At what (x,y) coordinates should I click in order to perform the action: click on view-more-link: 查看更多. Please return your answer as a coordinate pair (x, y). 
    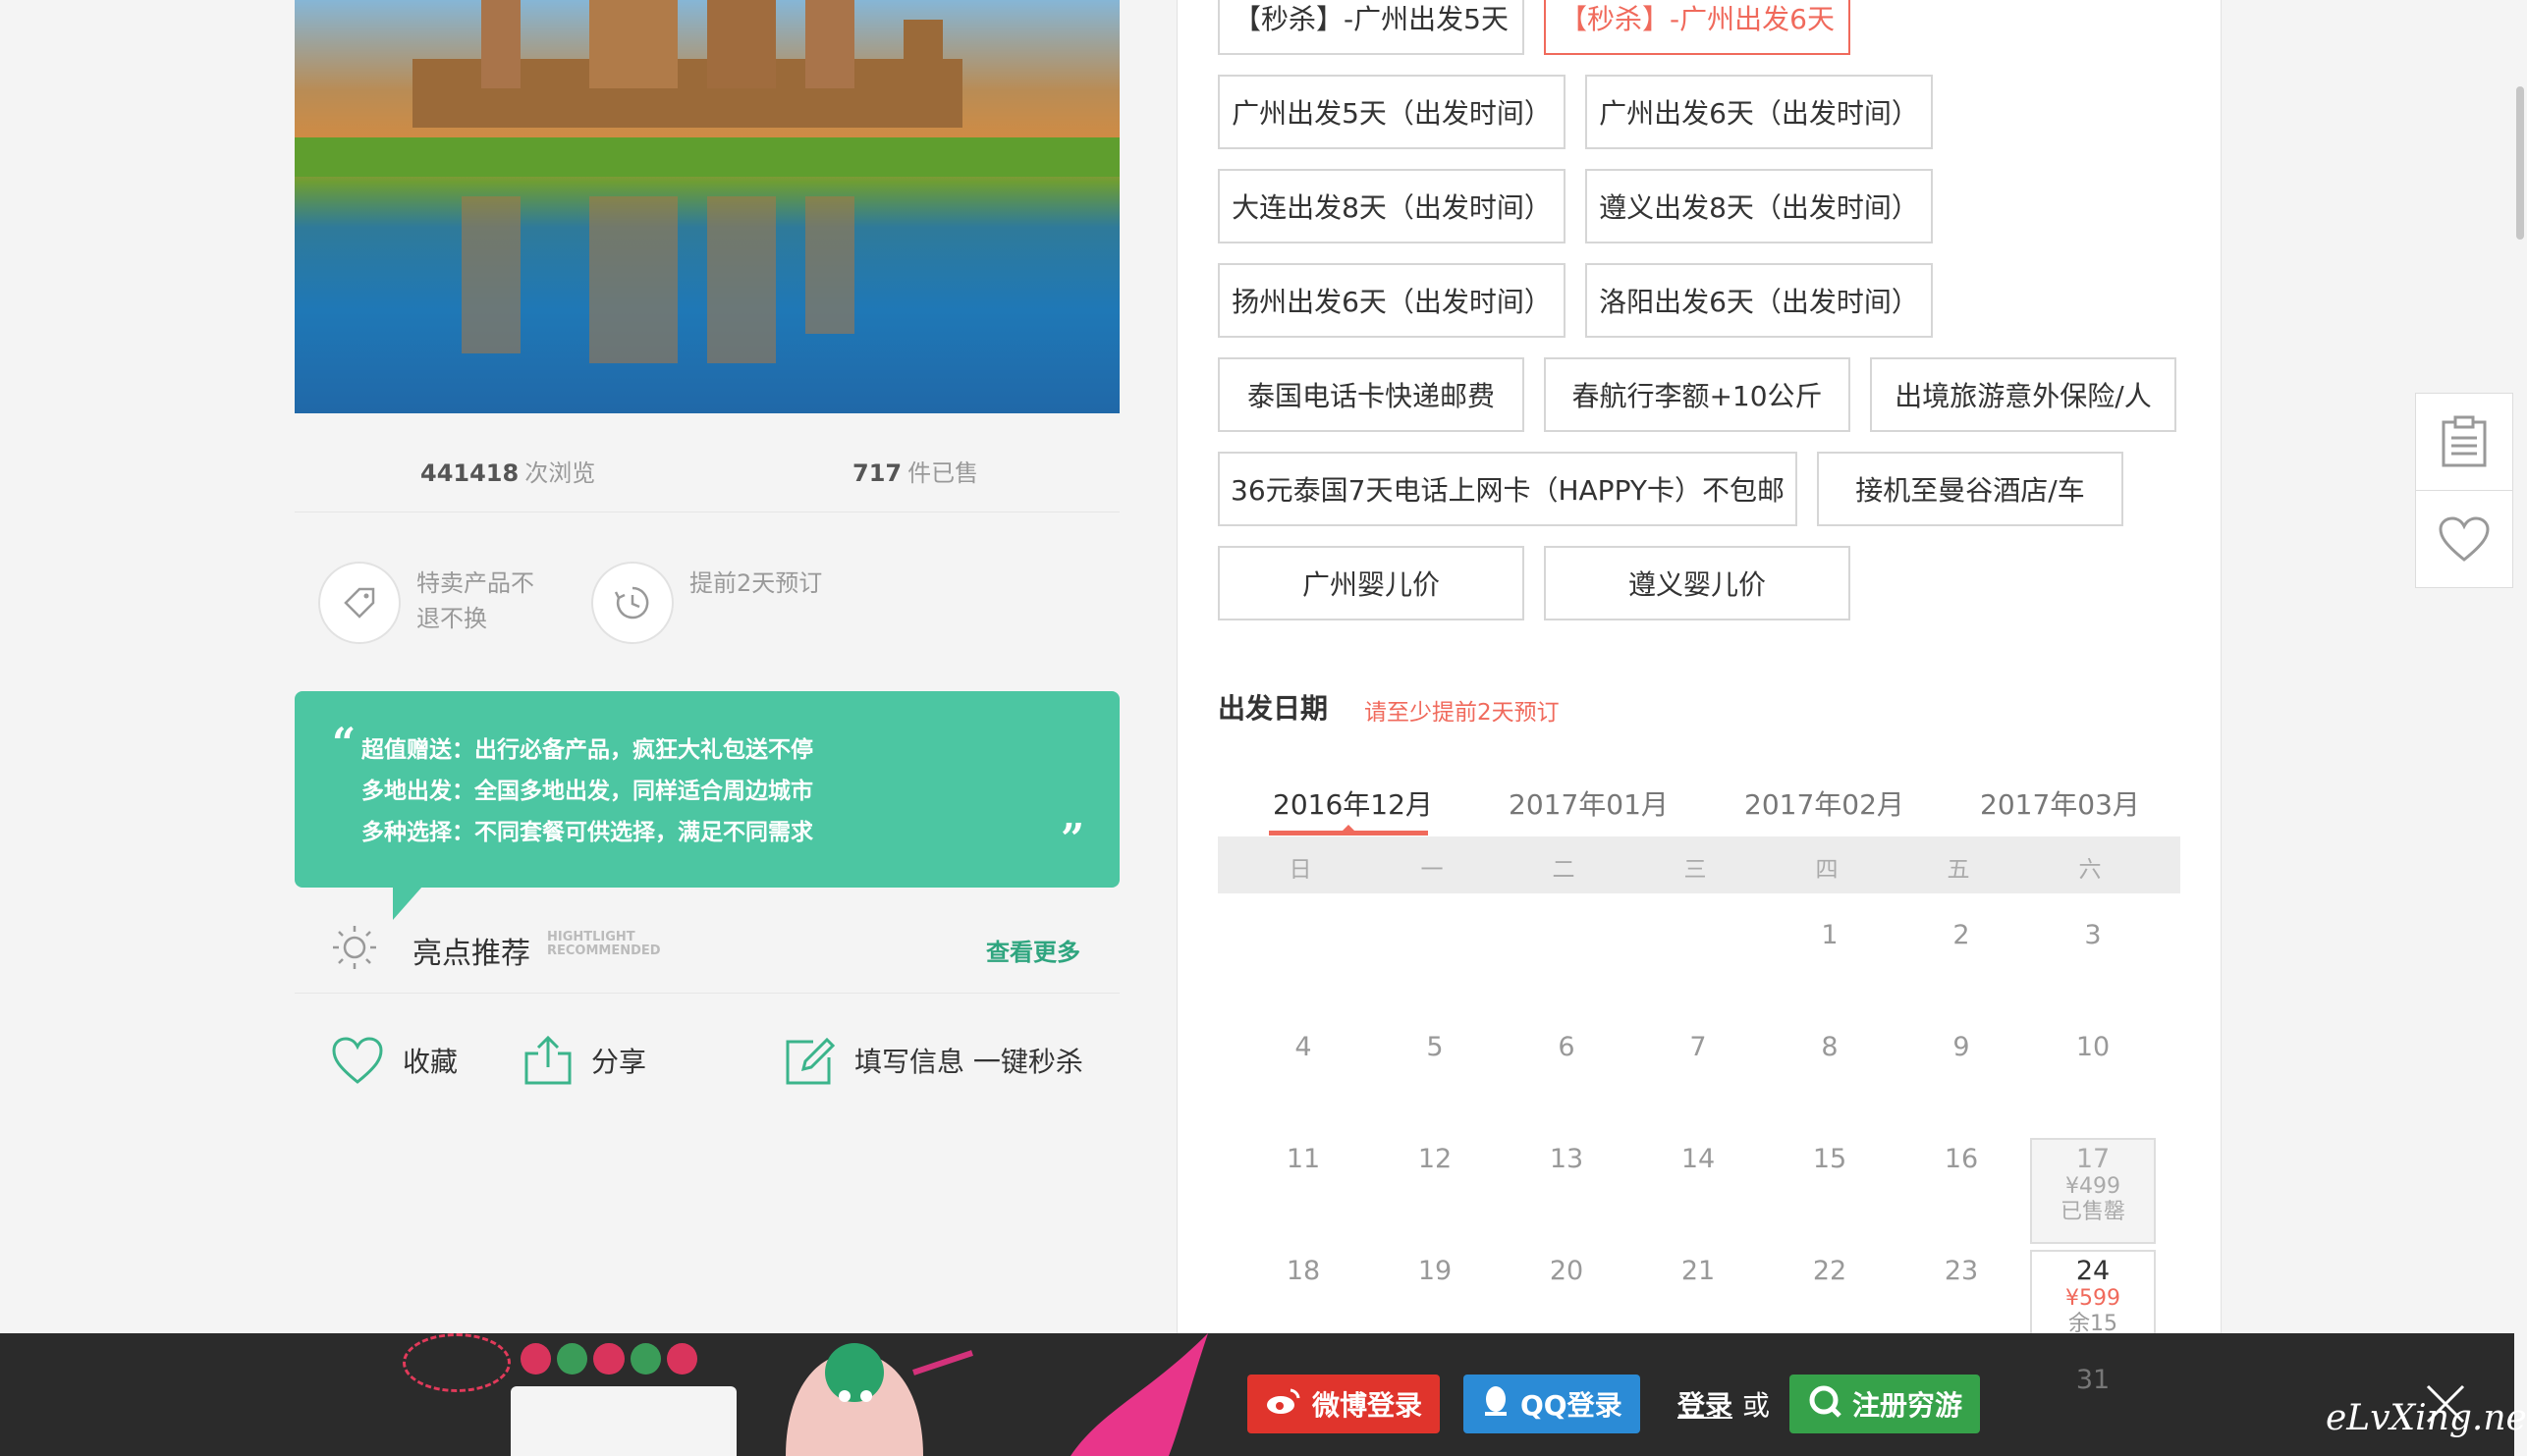
    Looking at the image, I should click on (1033, 950).